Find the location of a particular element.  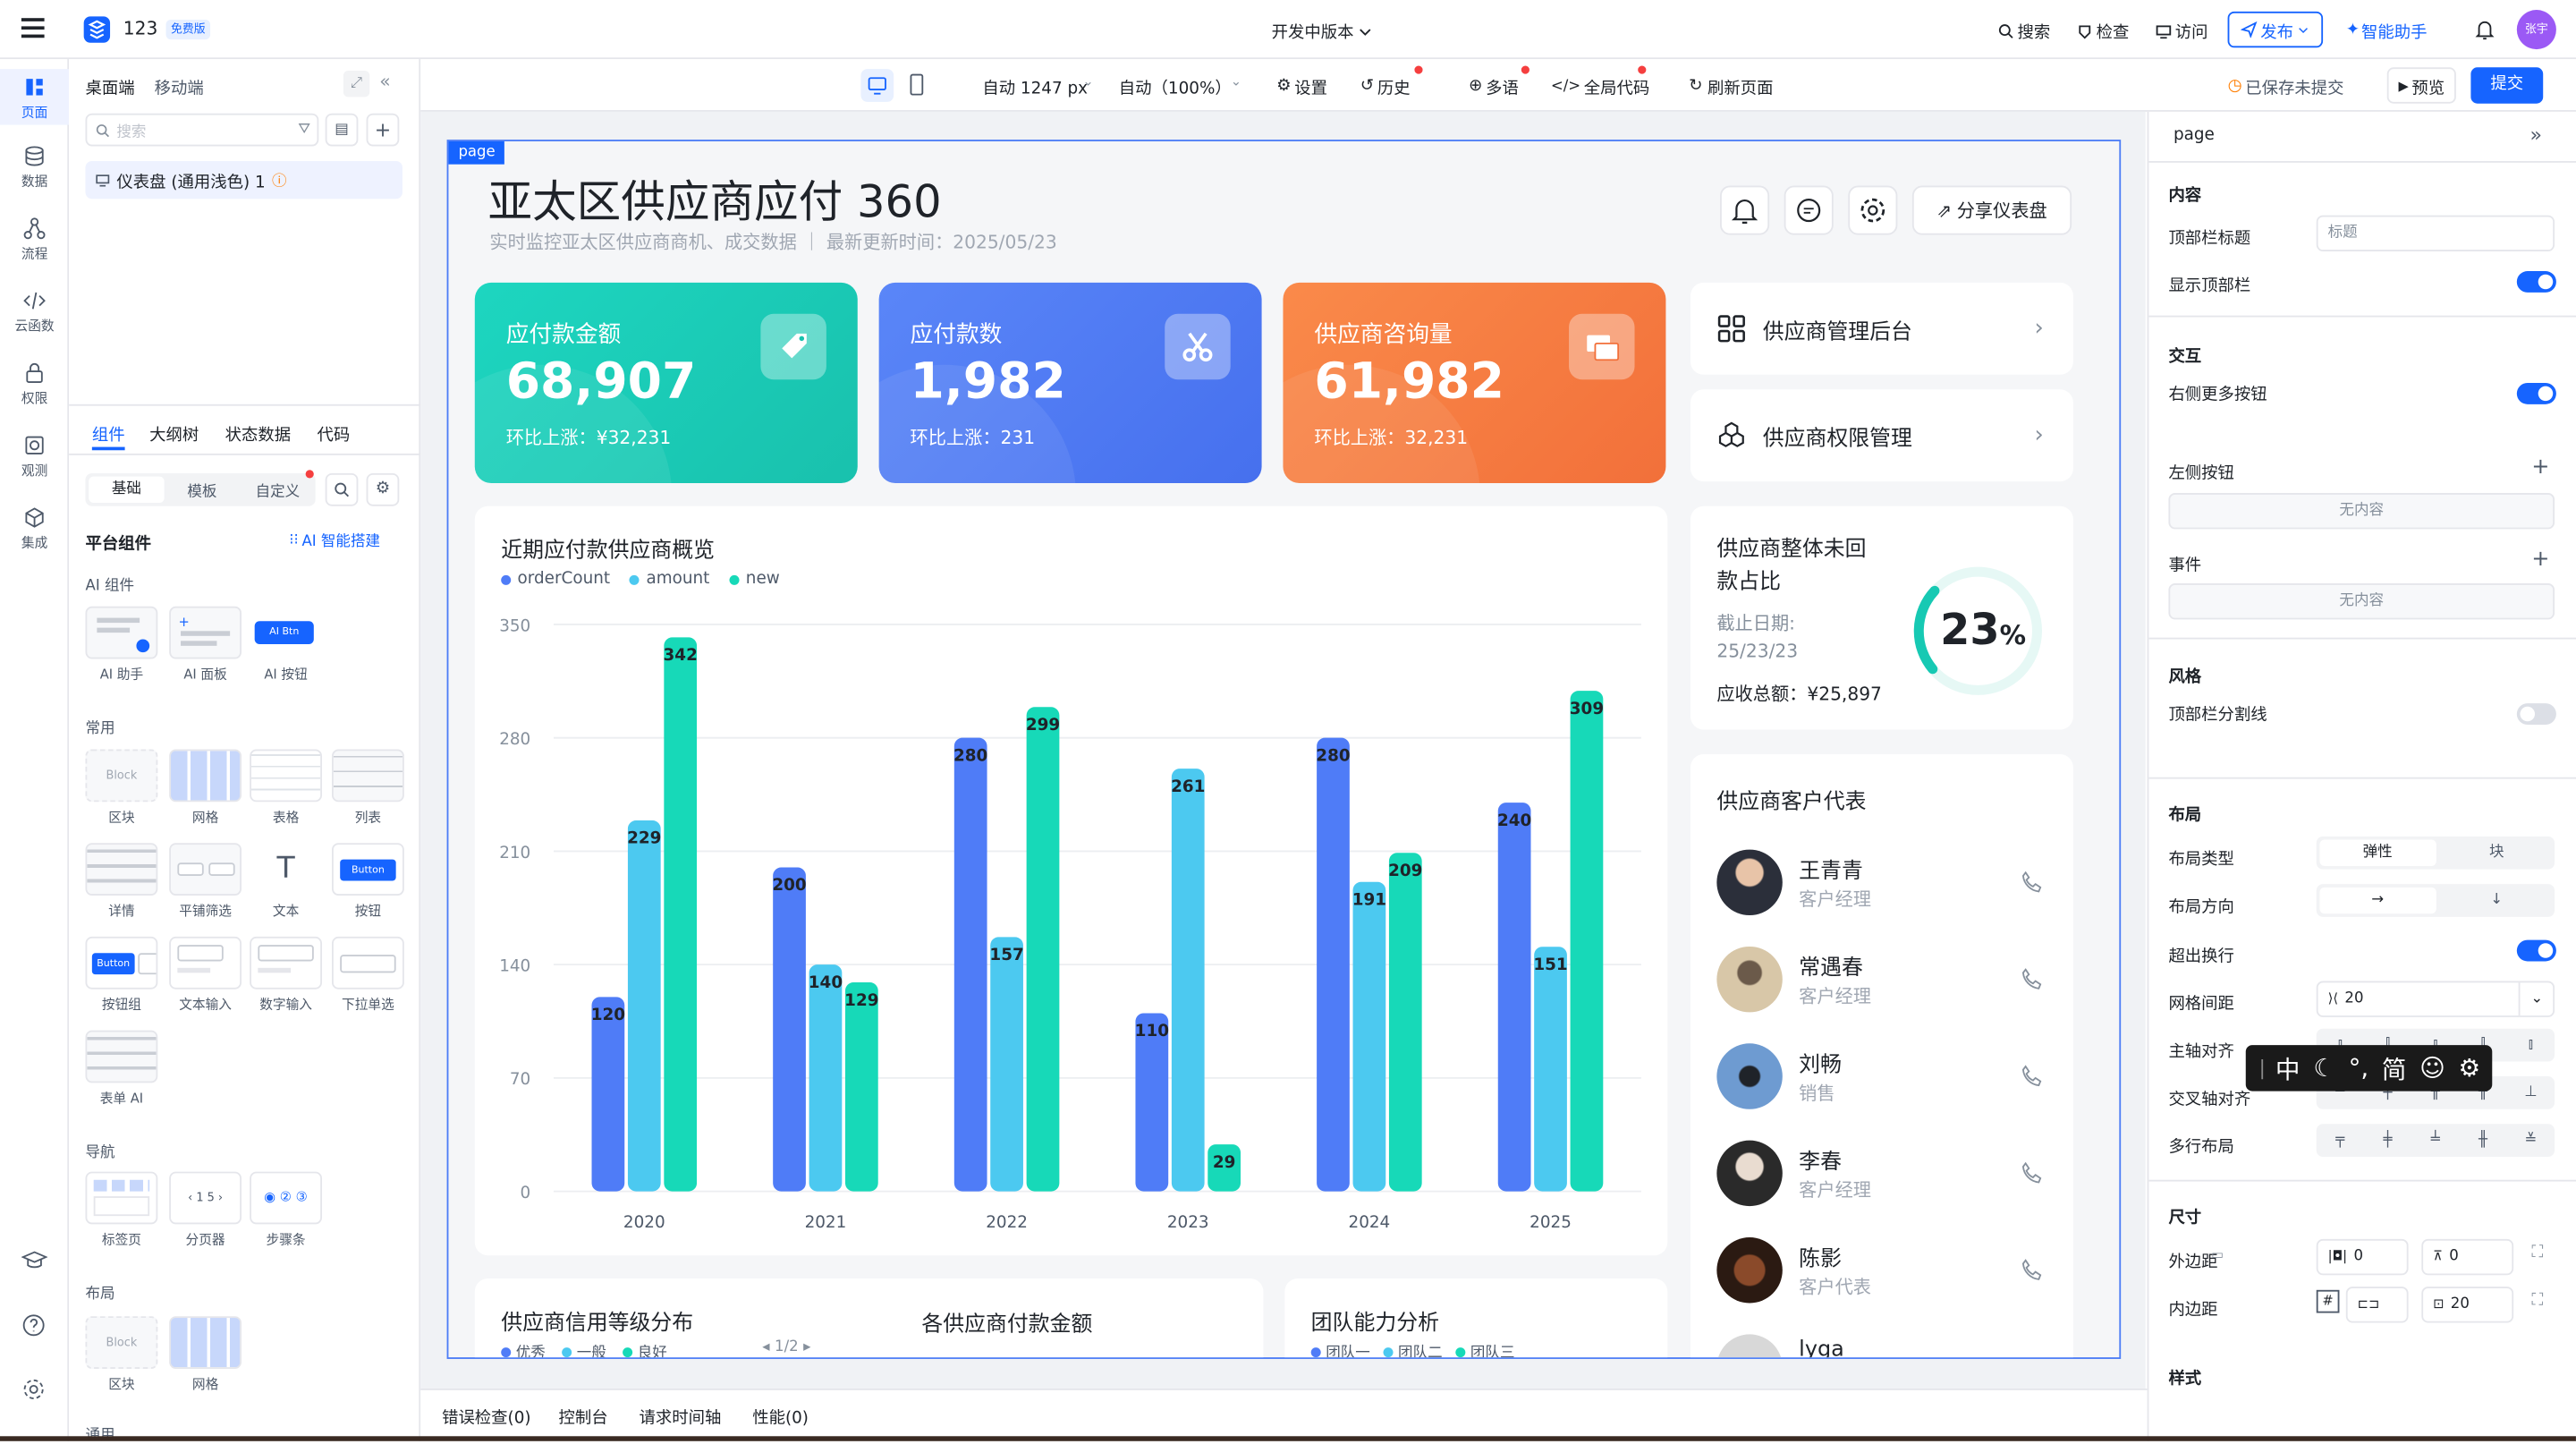

subtab-basic: 基础 is located at coordinates (127, 490).